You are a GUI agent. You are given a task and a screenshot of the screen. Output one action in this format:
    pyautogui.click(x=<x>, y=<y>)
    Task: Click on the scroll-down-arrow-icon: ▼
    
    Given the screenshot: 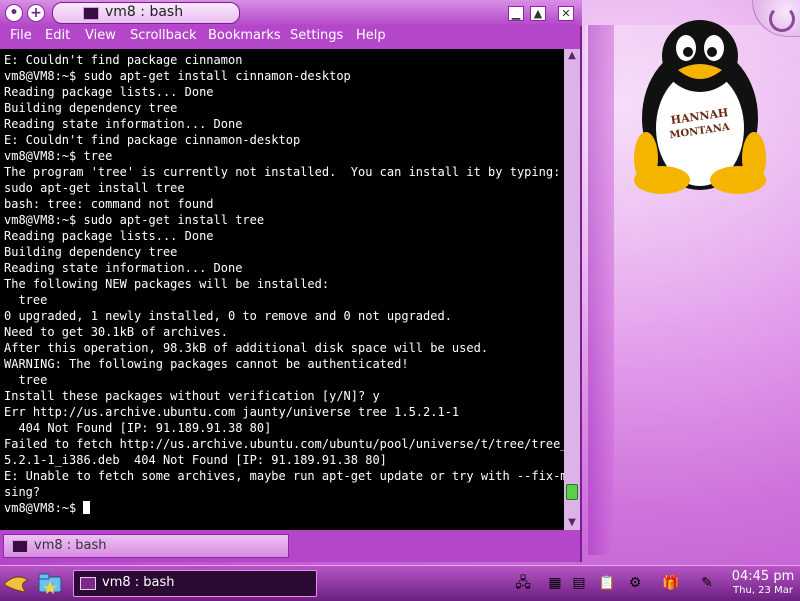 What is the action you would take?
    pyautogui.click(x=572, y=523)
    